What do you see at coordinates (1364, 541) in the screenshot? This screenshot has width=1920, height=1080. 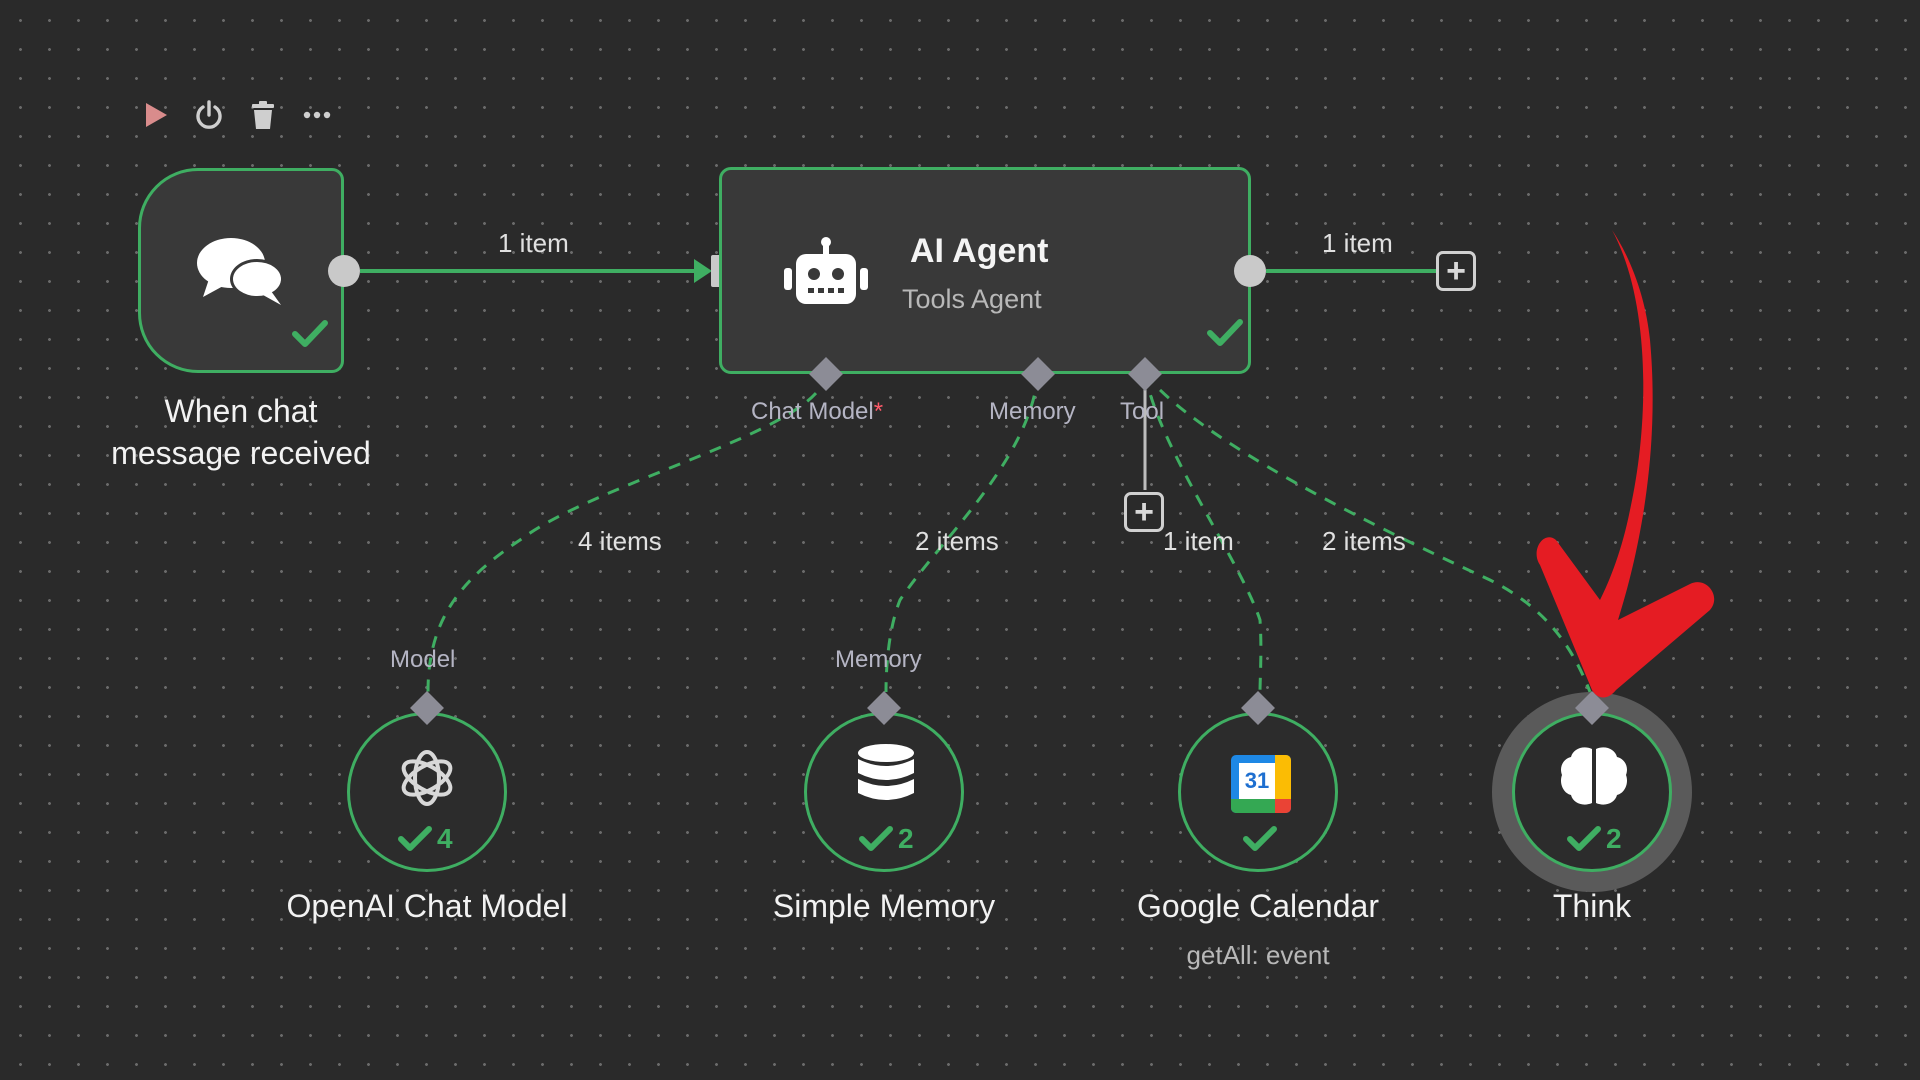 I see `think-items-label: 2 items` at bounding box center [1364, 541].